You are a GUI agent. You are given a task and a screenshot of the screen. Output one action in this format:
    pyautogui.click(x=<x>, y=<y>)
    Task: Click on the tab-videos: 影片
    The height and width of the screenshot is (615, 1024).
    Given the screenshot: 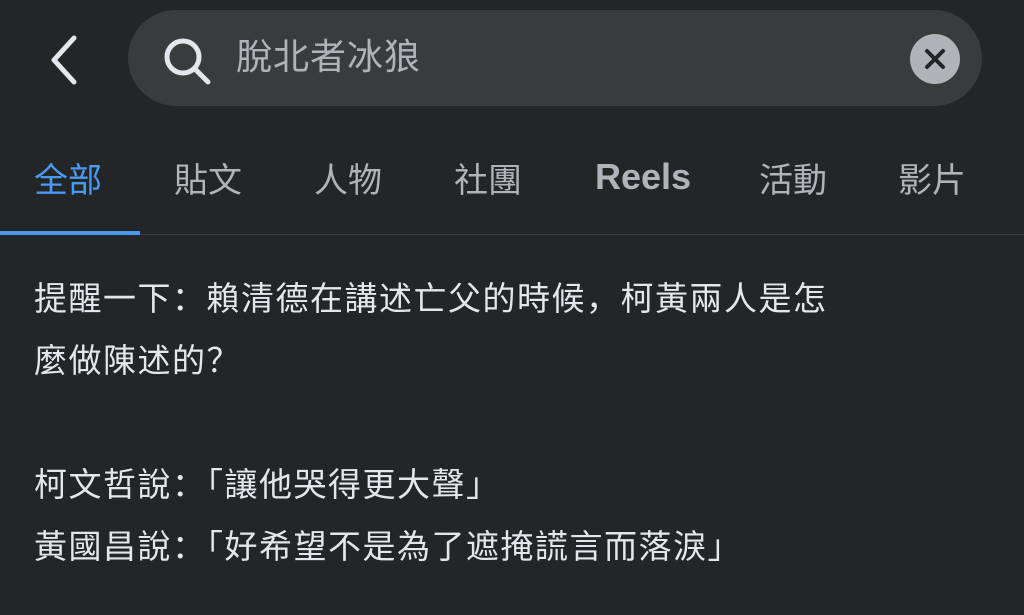 What is the action you would take?
    pyautogui.click(x=932, y=177)
    